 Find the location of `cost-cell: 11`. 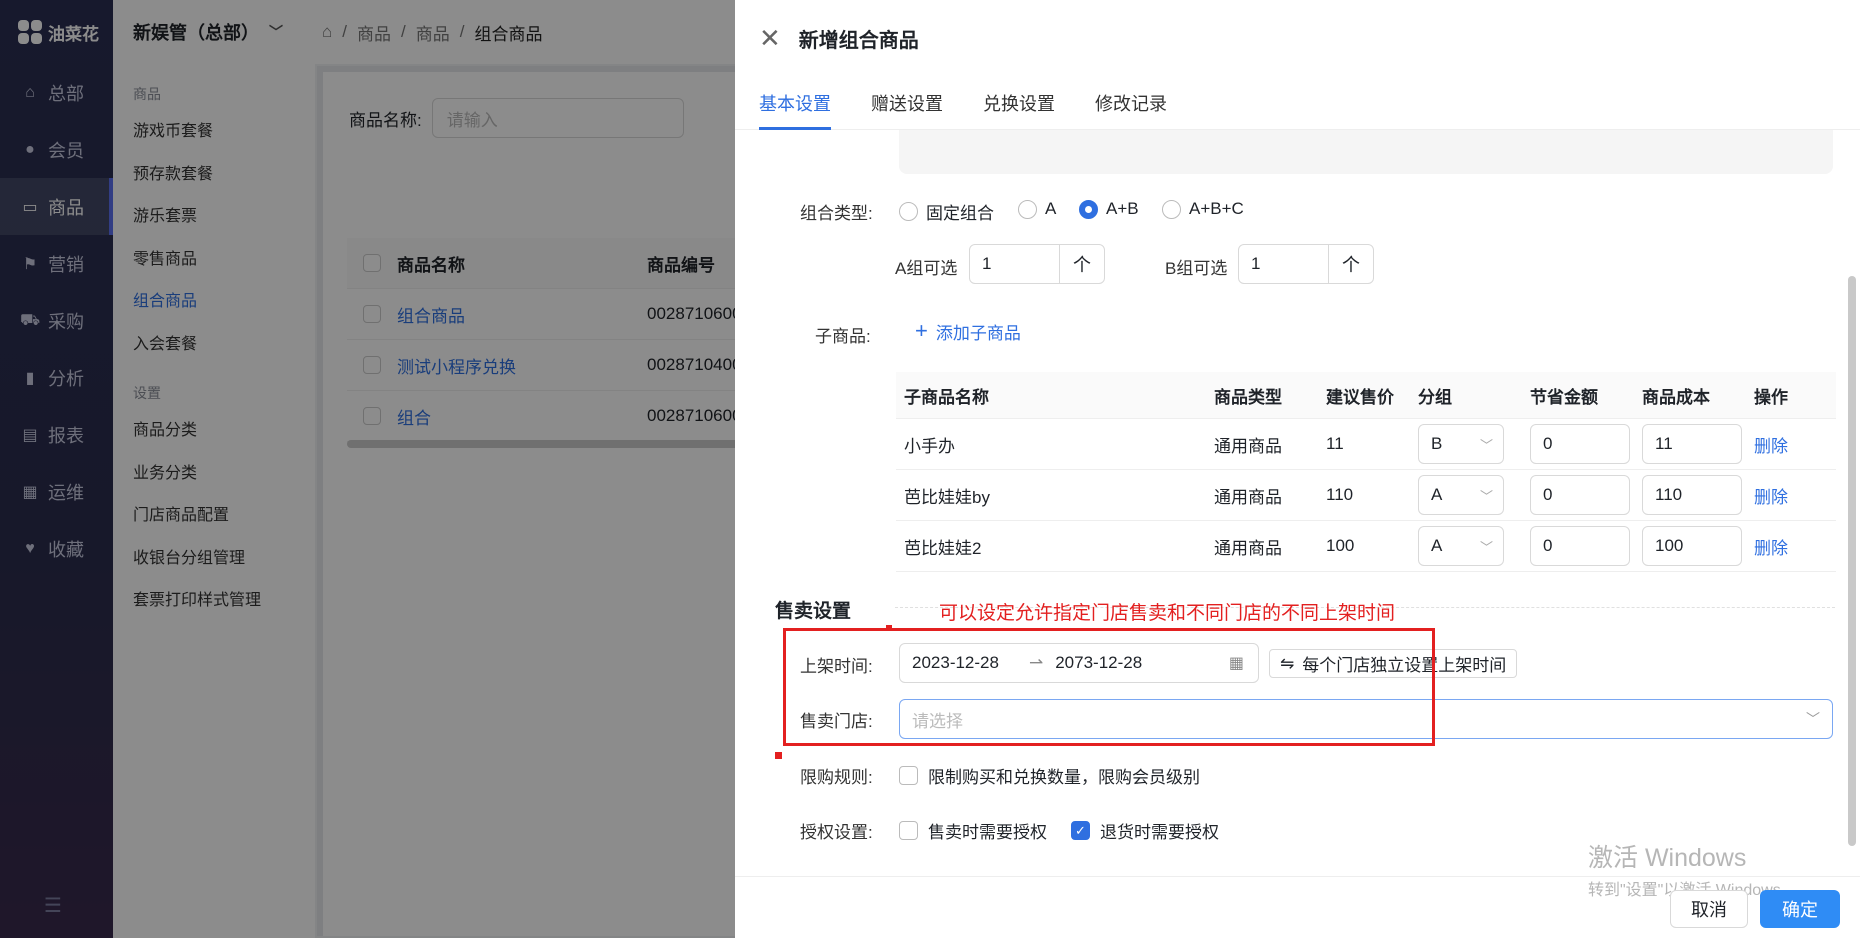

cost-cell: 11 is located at coordinates (1690, 444).